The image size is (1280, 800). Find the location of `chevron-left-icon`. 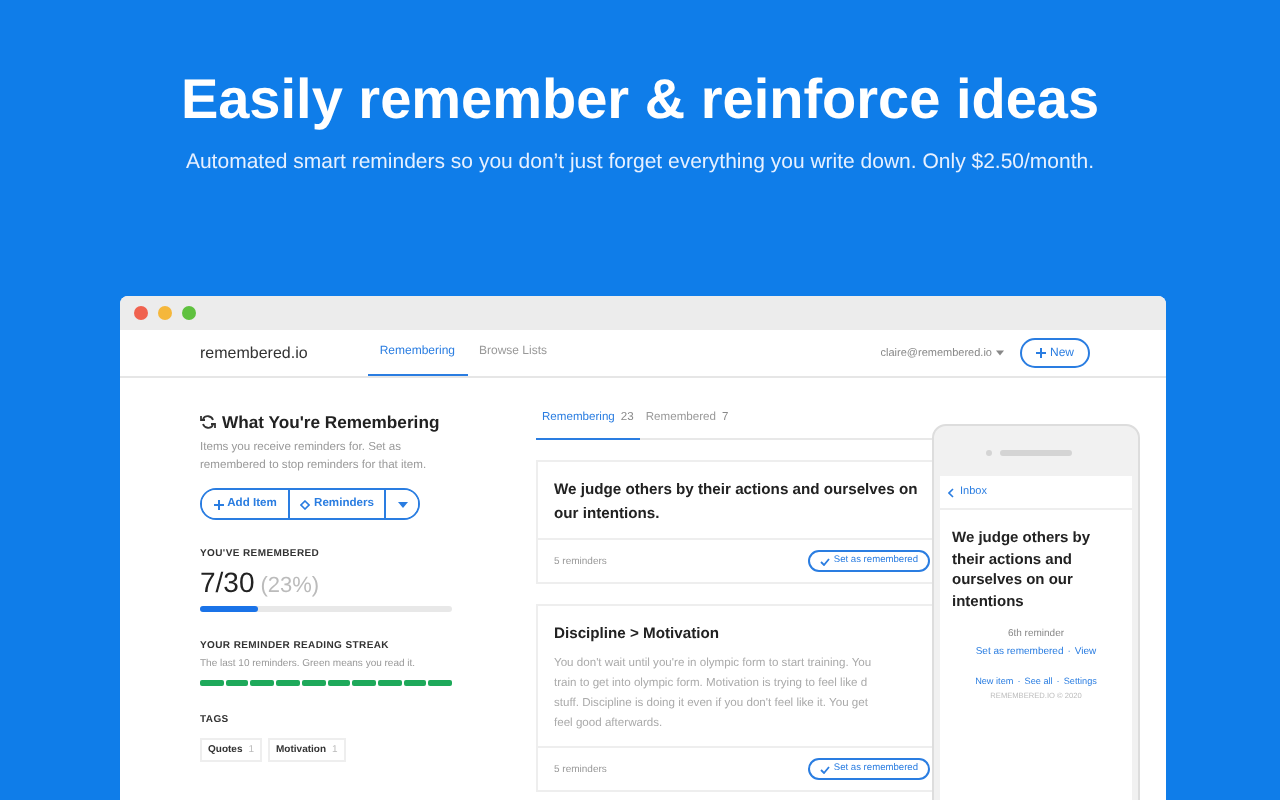

chevron-left-icon is located at coordinates (951, 492).